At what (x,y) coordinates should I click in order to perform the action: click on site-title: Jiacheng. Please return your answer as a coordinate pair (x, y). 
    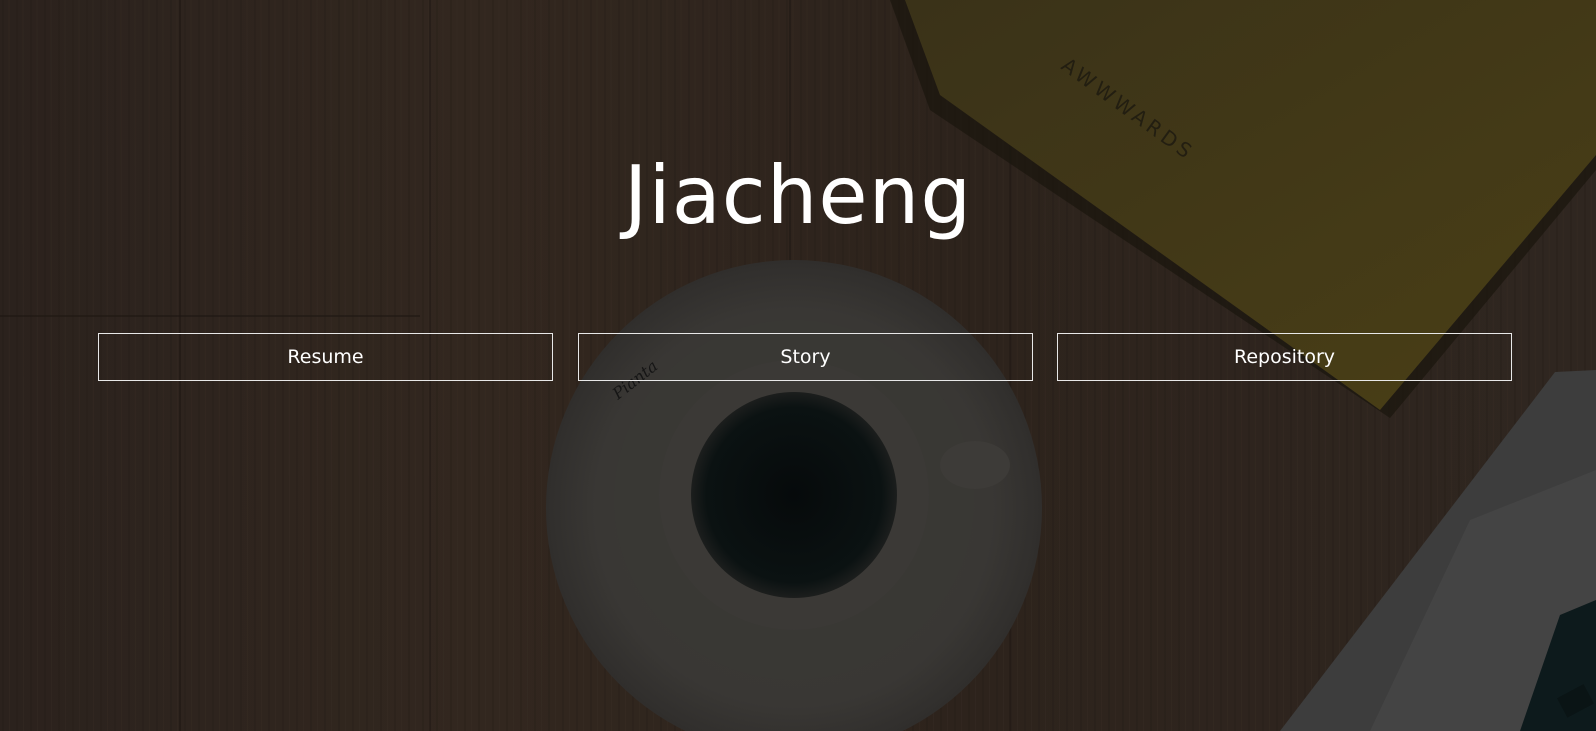
    Looking at the image, I should click on (798, 195).